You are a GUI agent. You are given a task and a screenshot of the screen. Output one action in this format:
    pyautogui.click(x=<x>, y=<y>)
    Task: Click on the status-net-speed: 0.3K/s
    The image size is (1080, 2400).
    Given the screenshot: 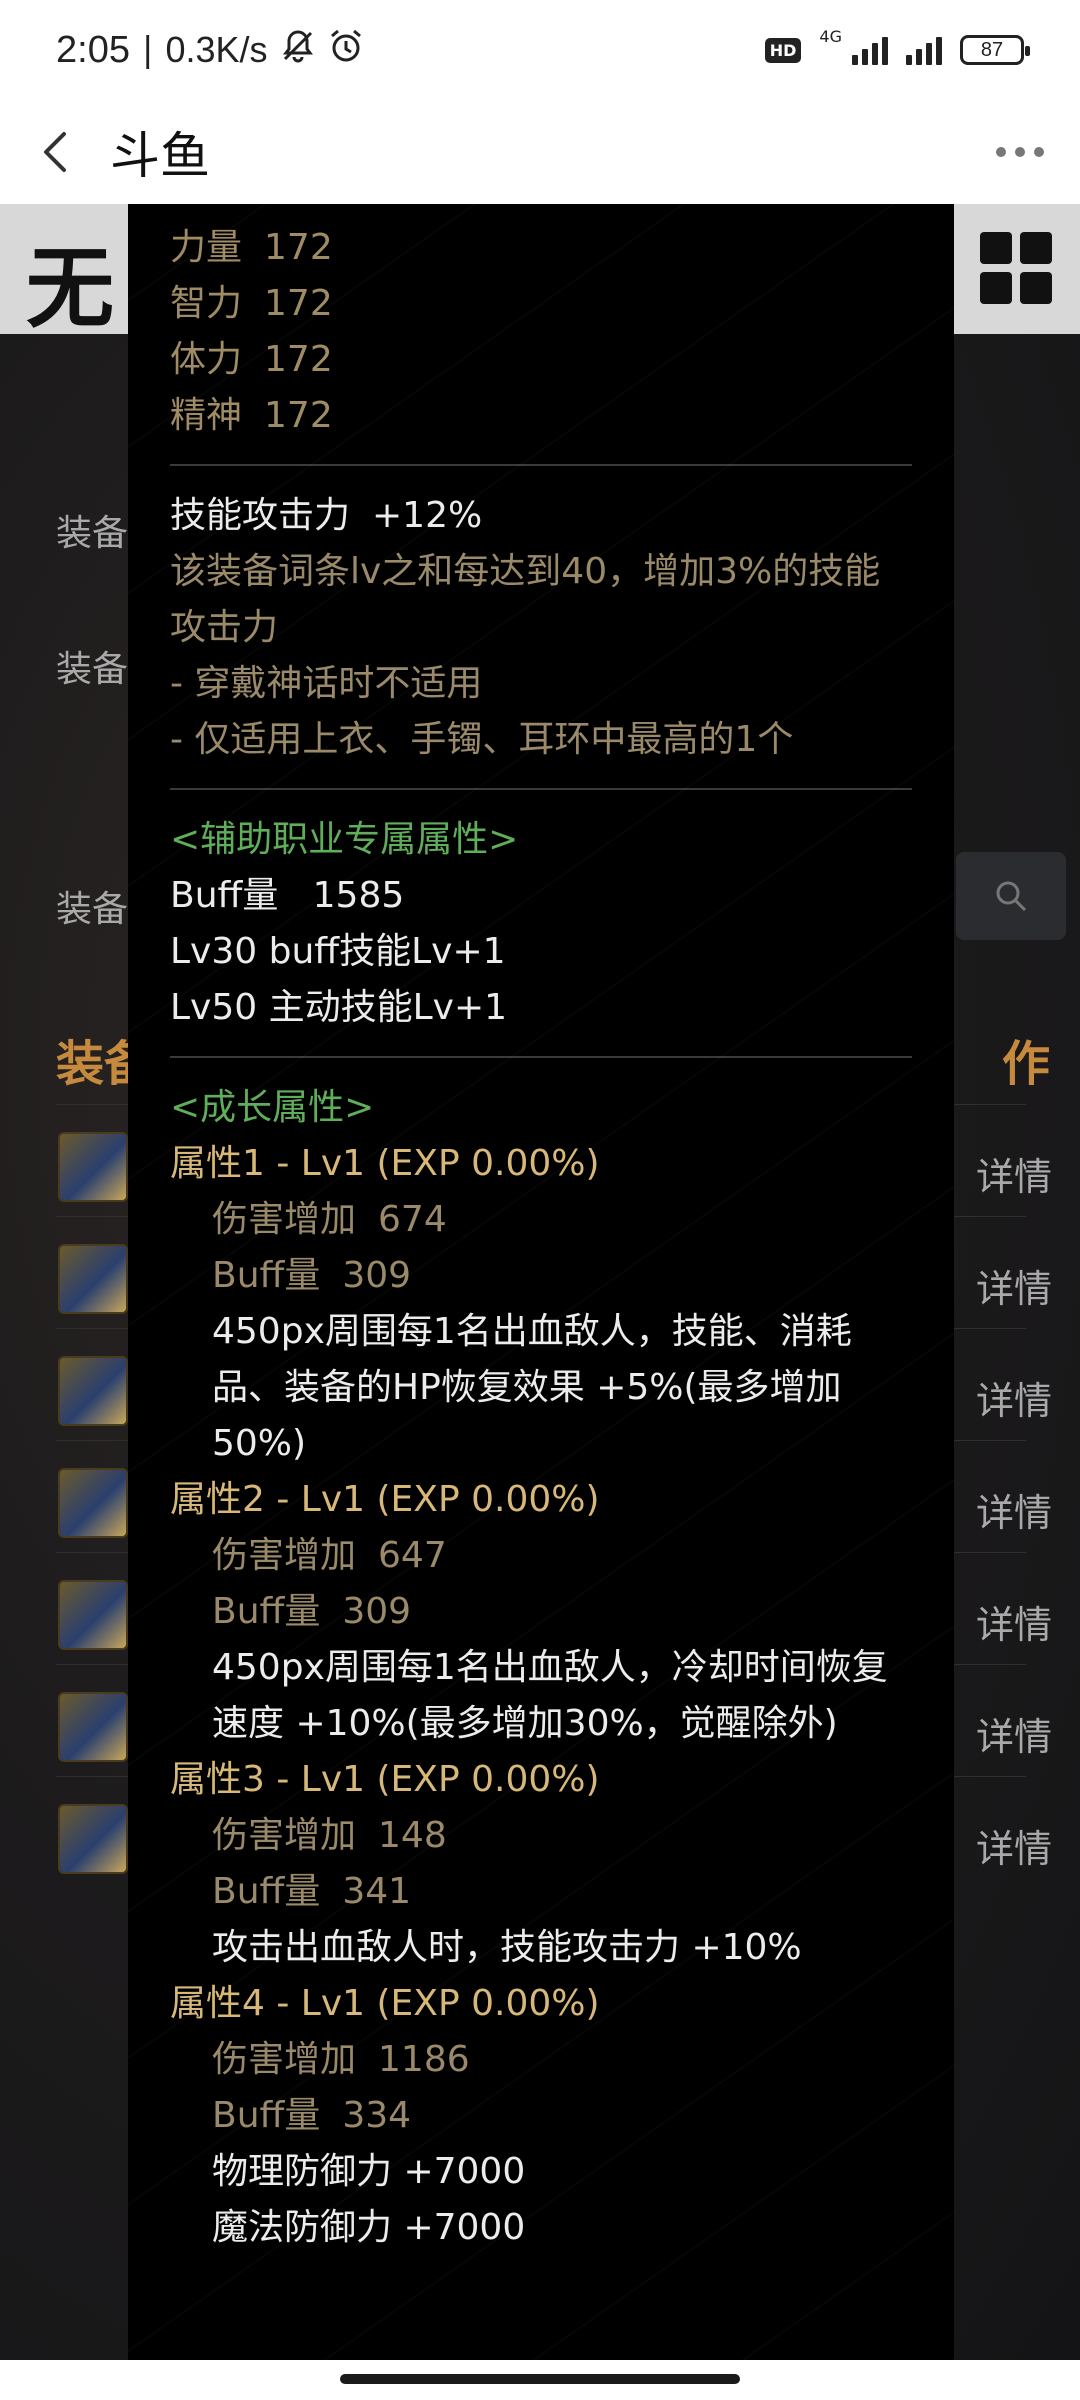 What is the action you would take?
    pyautogui.click(x=216, y=49)
    